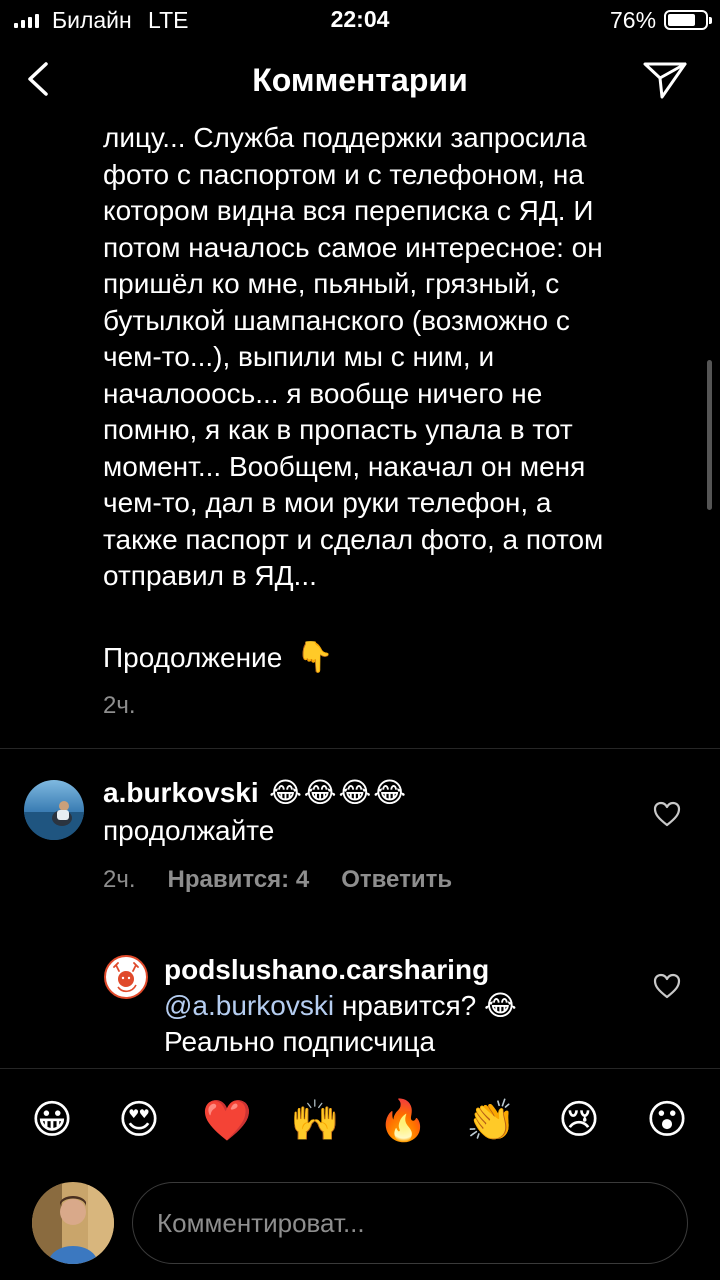  What do you see at coordinates (353, 539) in the screenshot?
I see `caption-line: также паспорт и сделал фото, а потом` at bounding box center [353, 539].